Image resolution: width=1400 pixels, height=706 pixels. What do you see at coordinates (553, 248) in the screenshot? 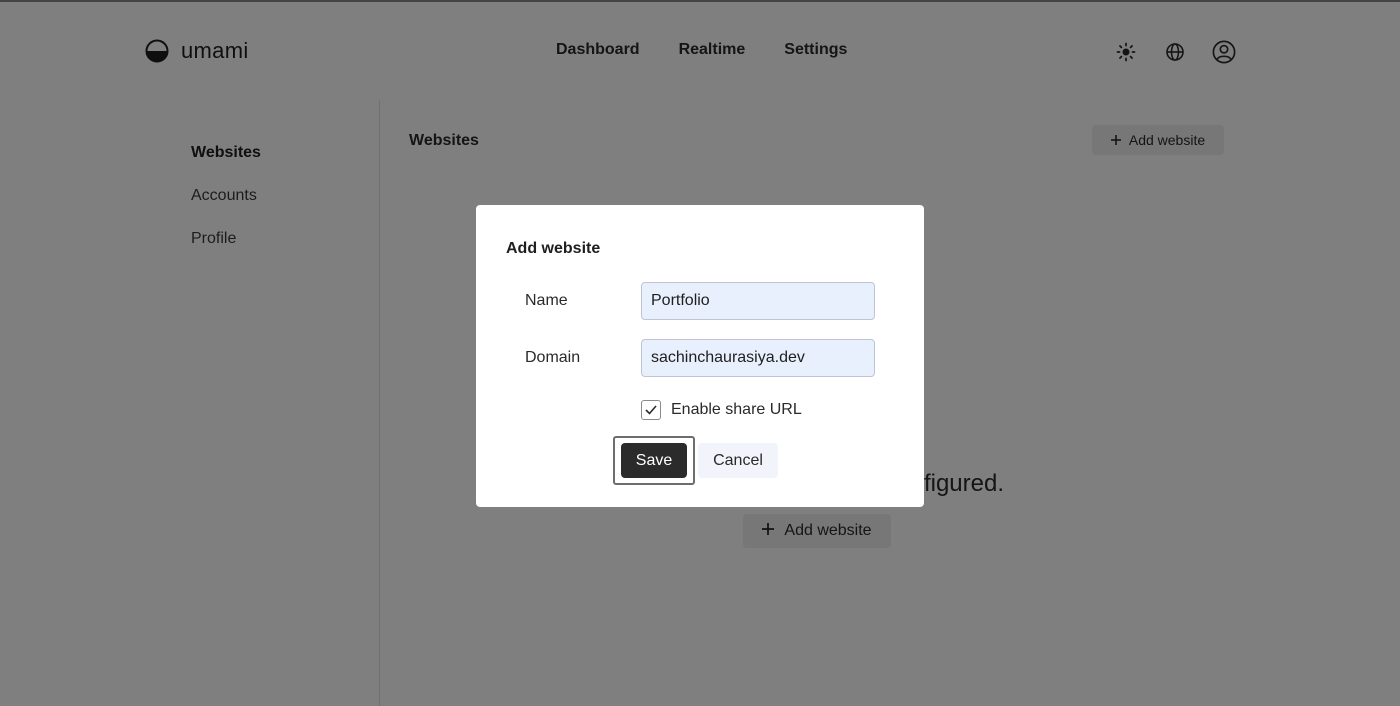
I see `dialog-title: Add website` at bounding box center [553, 248].